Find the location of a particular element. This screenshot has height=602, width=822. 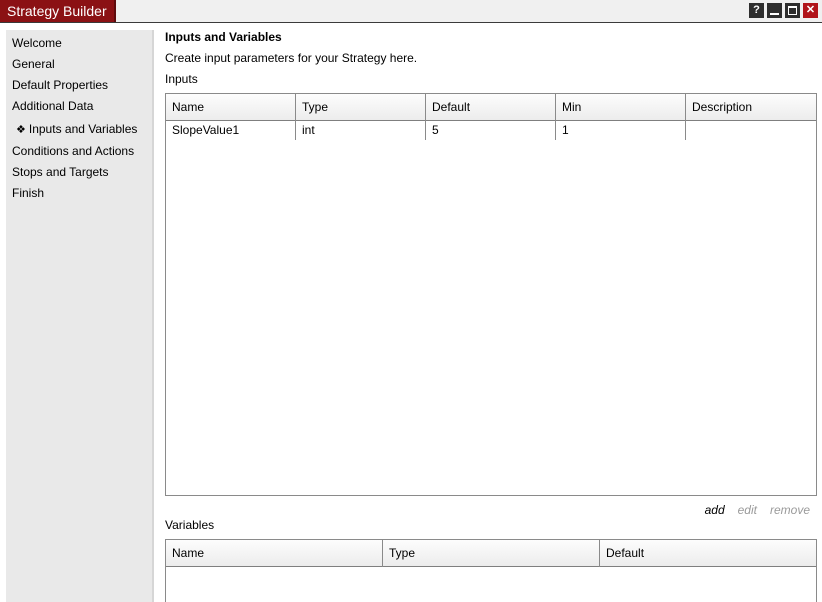

edit-button: edit is located at coordinates (747, 510).